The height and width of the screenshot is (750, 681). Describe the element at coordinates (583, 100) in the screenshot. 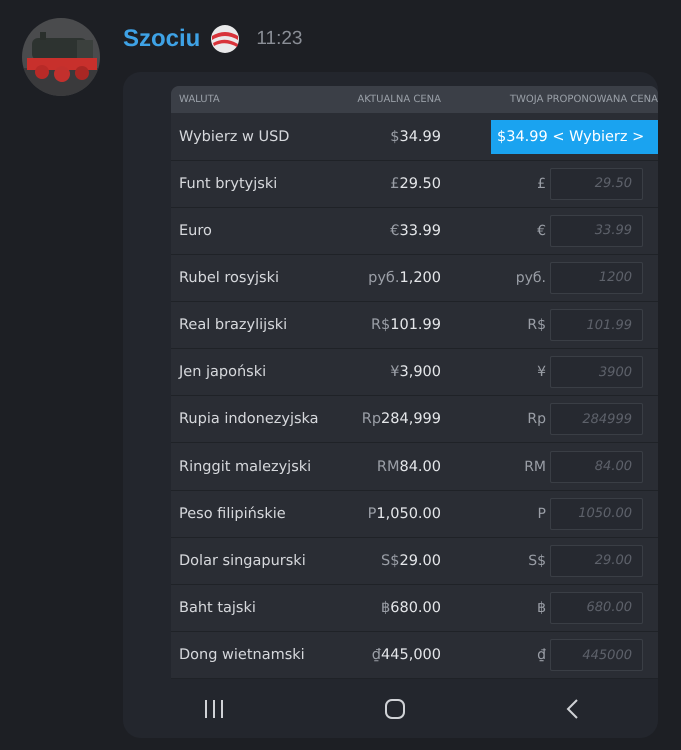

I see `column-header: TWOJA PROPONOWANA CENA` at that location.